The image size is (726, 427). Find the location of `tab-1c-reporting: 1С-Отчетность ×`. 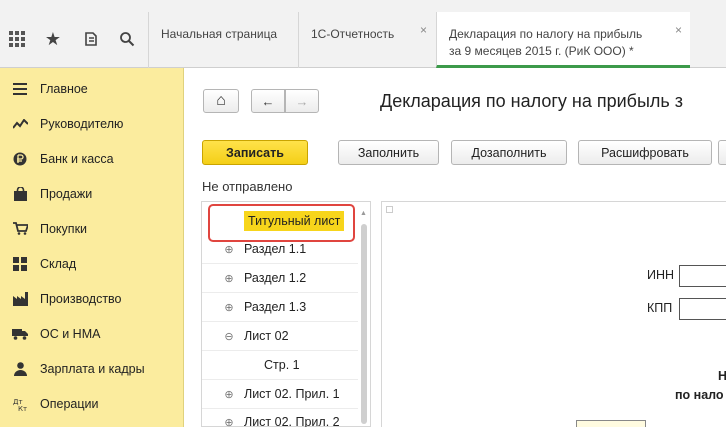

tab-1c-reporting: 1С-Отчетность × is located at coordinates (366, 40).